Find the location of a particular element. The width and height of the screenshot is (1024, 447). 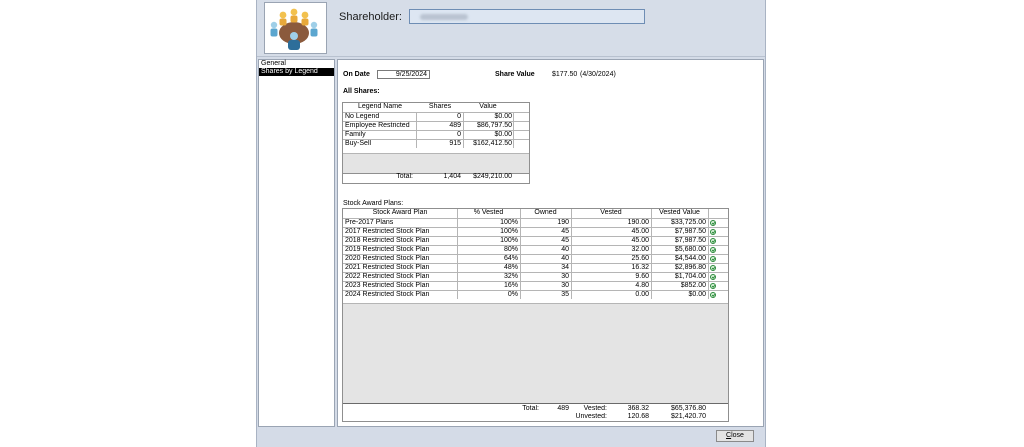

pct-vested-cell: 48% is located at coordinates (510, 267).